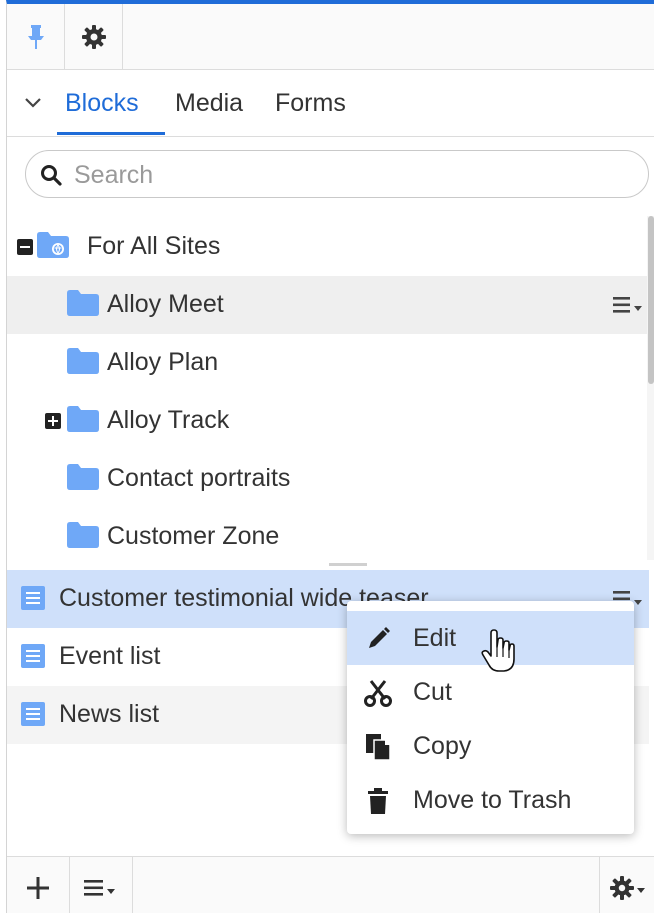 This screenshot has height=913, width=654. What do you see at coordinates (379, 637) in the screenshot?
I see `pencil-icon` at bounding box center [379, 637].